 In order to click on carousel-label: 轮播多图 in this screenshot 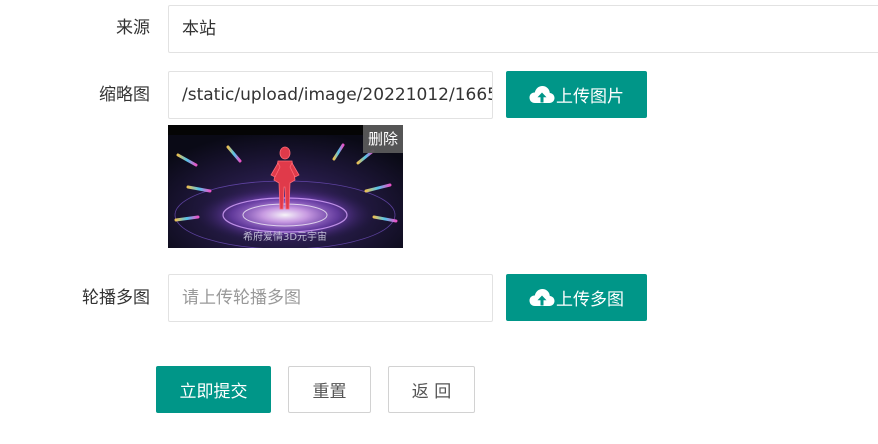, I will do `click(116, 298)`.